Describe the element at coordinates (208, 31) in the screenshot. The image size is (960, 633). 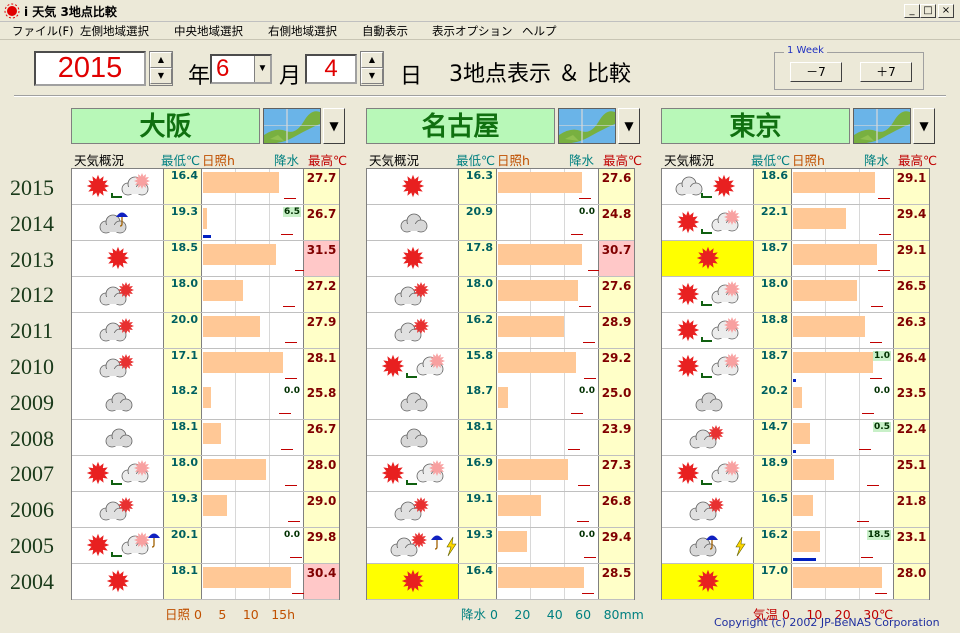
I see `menu-center-region: 中央地域選択` at that location.